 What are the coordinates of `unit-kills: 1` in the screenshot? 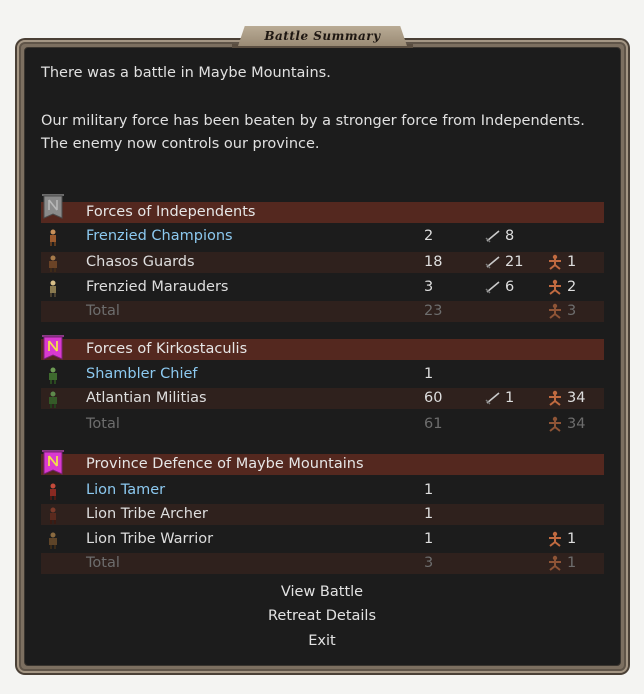 It's located at (499, 398).